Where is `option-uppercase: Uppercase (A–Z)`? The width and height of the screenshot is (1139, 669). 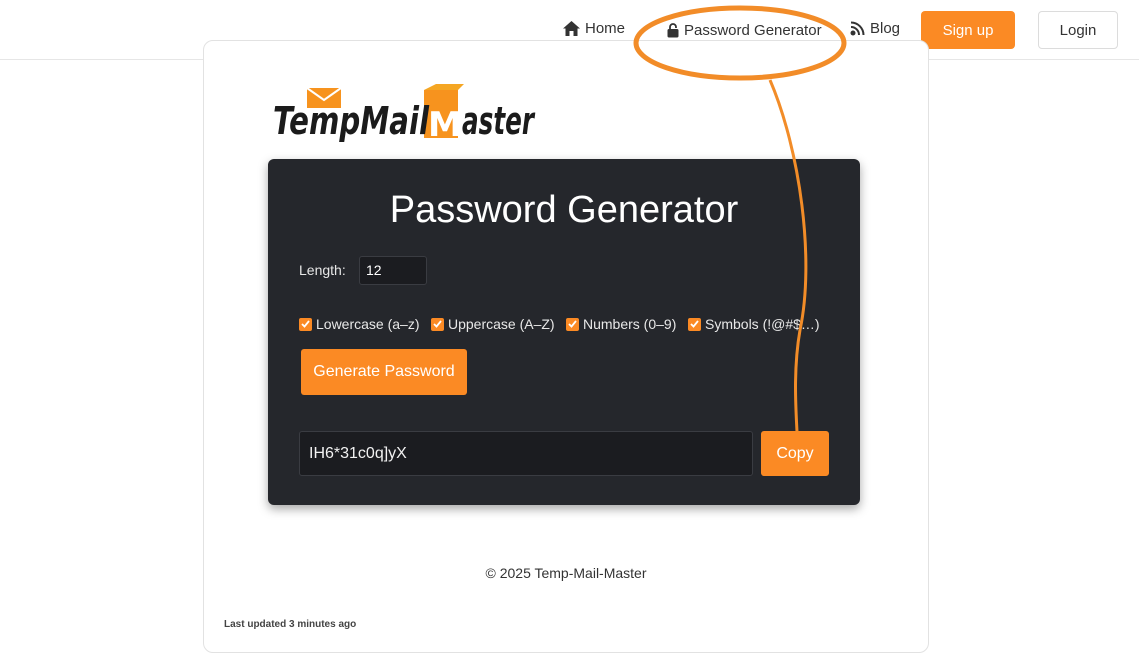 option-uppercase: Uppercase (A–Z) is located at coordinates (493, 324).